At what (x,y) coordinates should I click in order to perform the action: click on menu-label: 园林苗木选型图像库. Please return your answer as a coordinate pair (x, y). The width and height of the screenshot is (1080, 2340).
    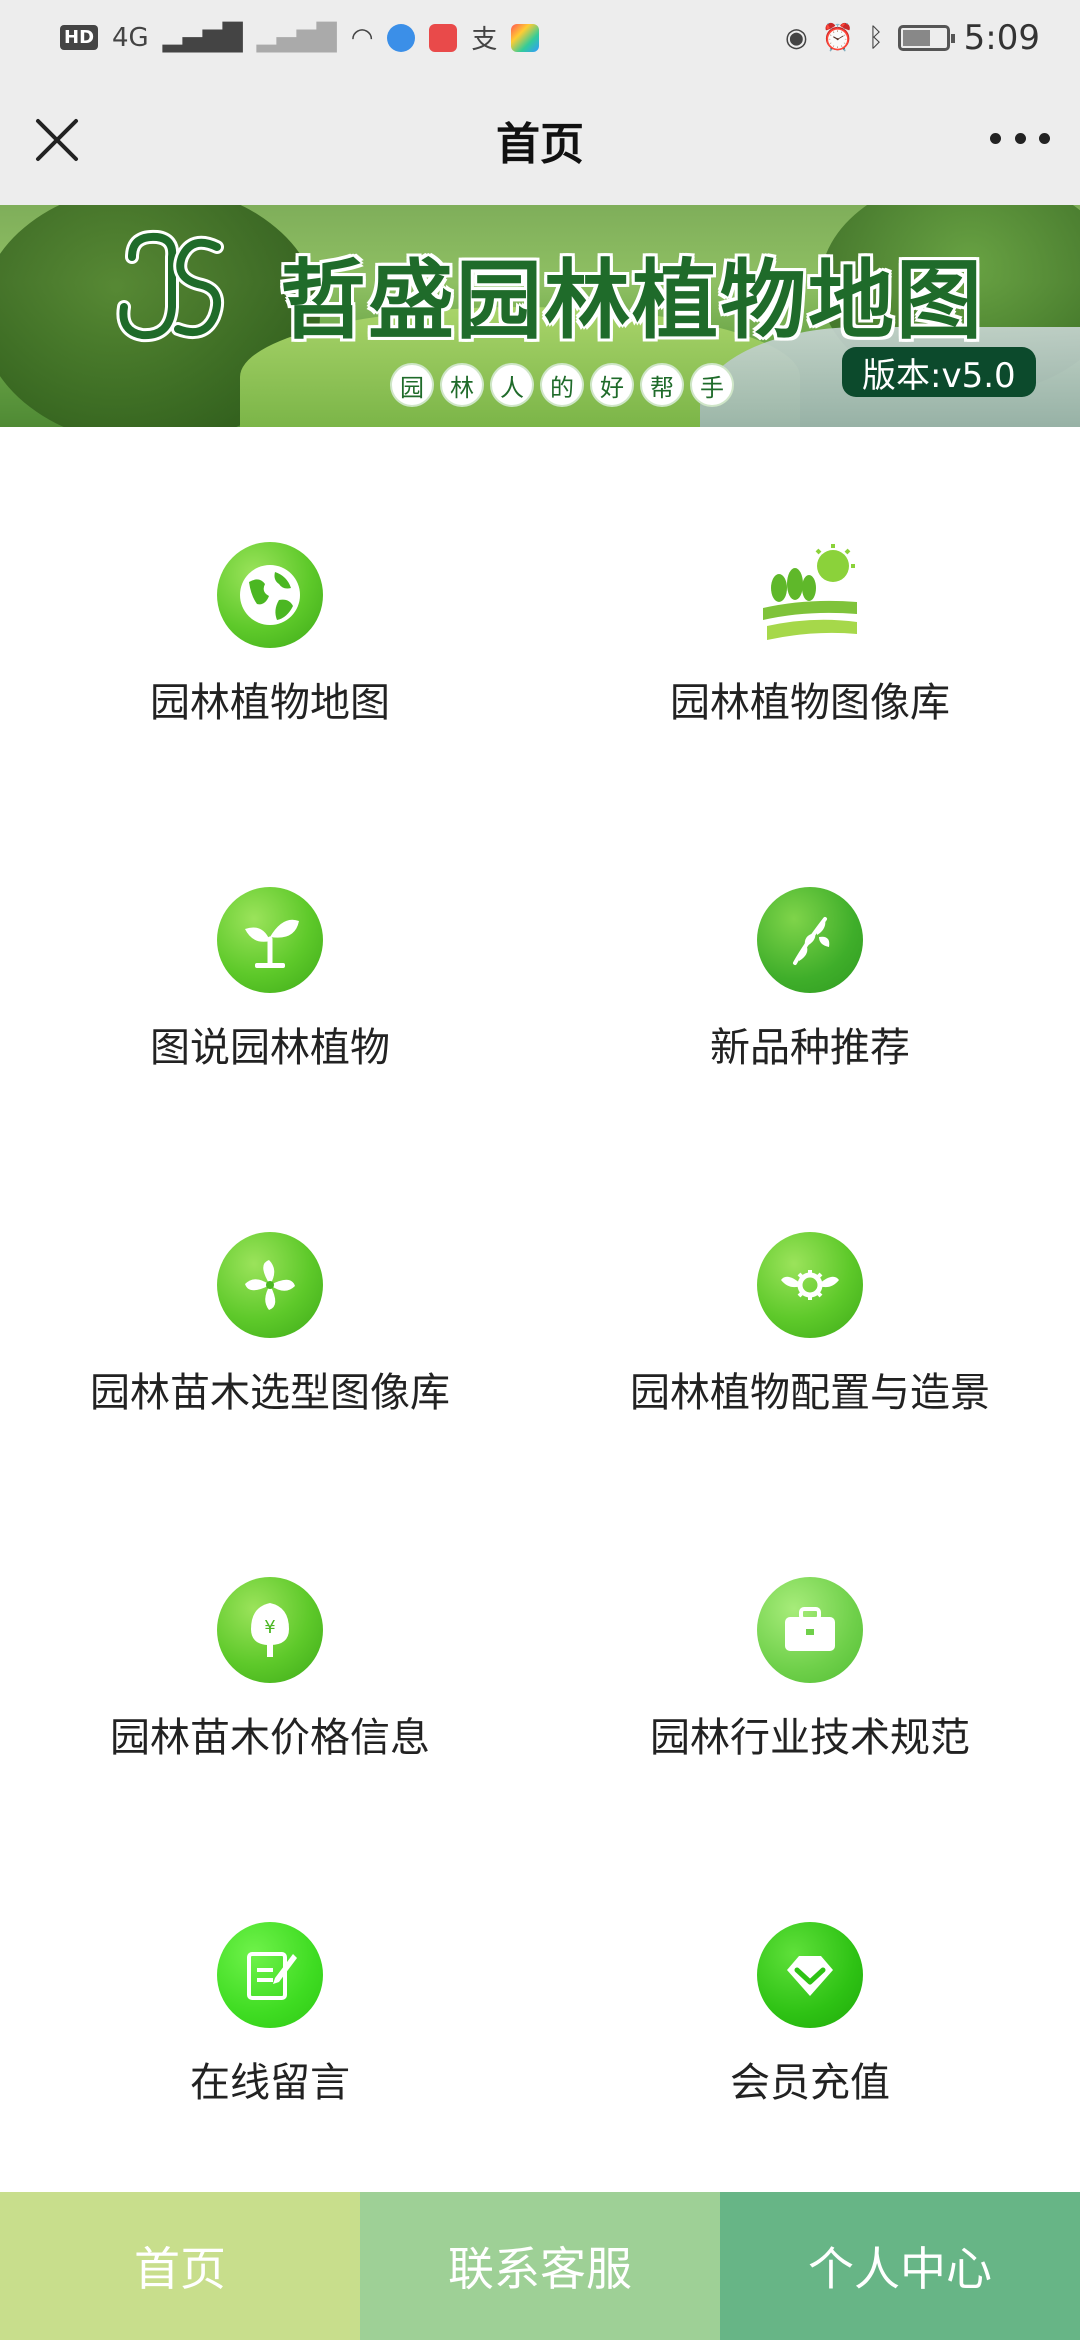
    Looking at the image, I should click on (270, 1393).